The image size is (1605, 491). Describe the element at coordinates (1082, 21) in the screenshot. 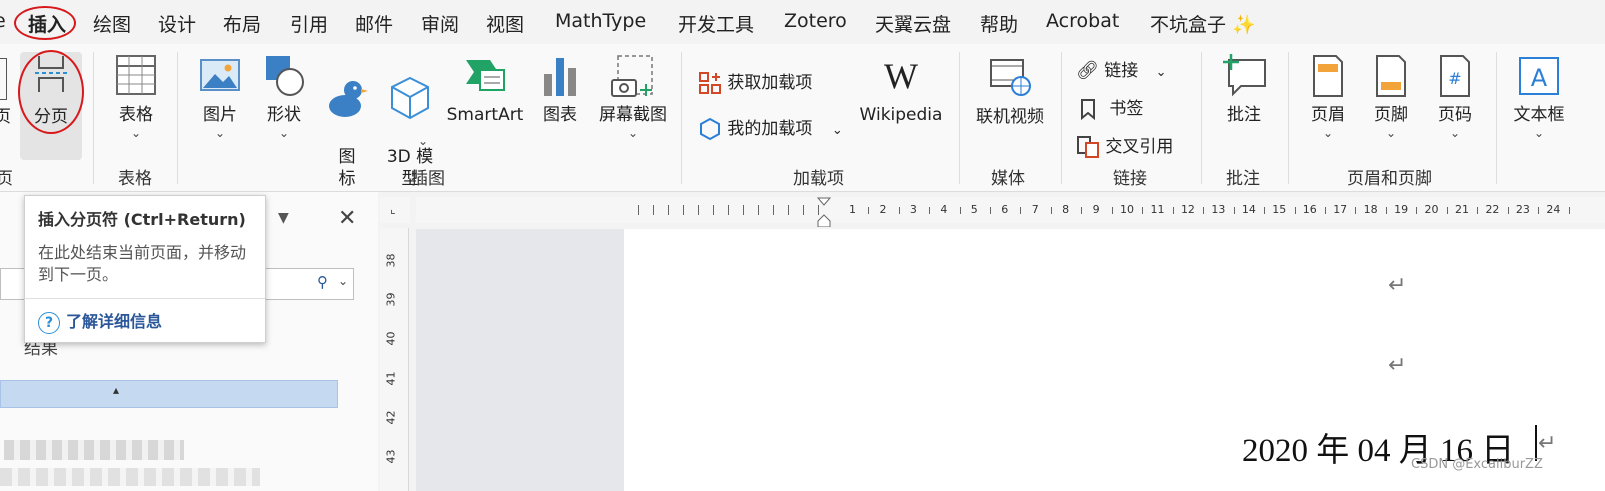

I see `tab-acrobat: Acrobat` at that location.